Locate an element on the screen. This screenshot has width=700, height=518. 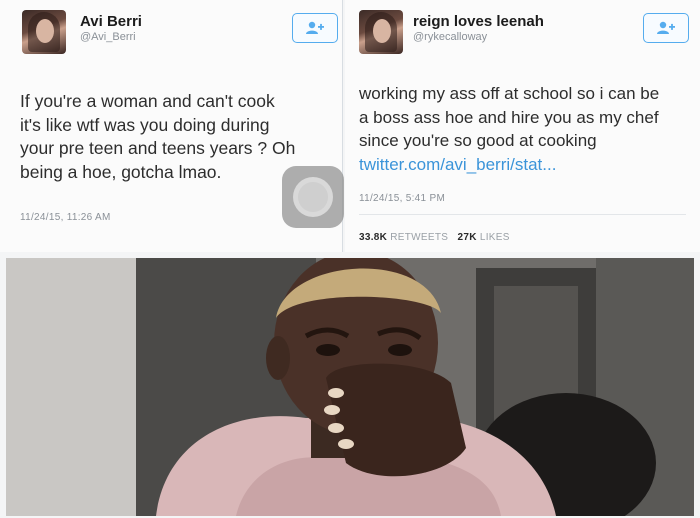
tweet-text-line: working my ass off at school so i can be is located at coordinates (509, 93).